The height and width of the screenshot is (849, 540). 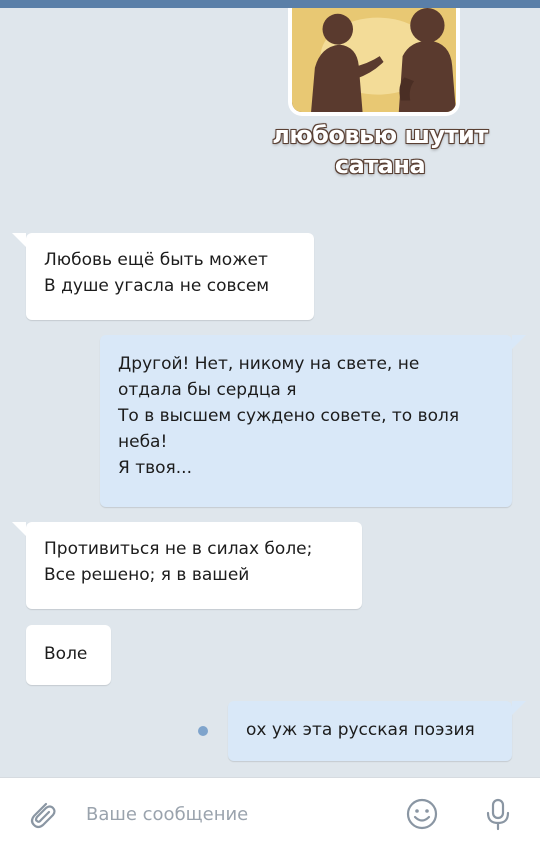 I want to click on sticker-caption: любовью шутит сатана, so click(x=380, y=150).